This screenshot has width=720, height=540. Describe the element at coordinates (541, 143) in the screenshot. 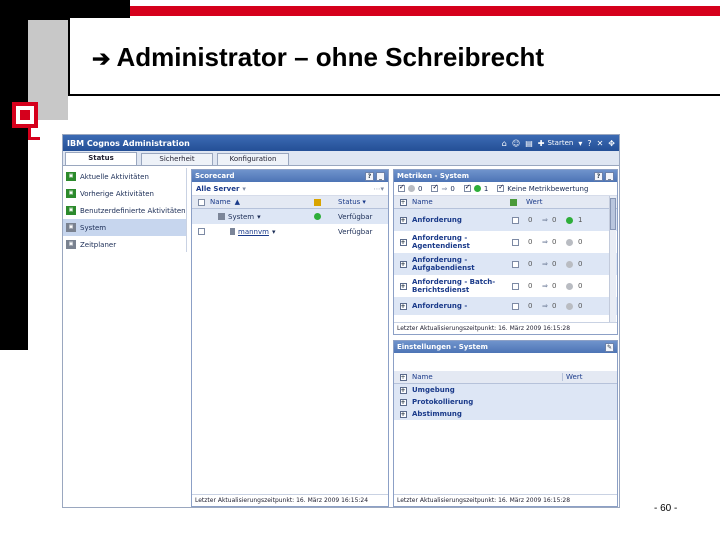

I see `new-icon: ✚` at that location.